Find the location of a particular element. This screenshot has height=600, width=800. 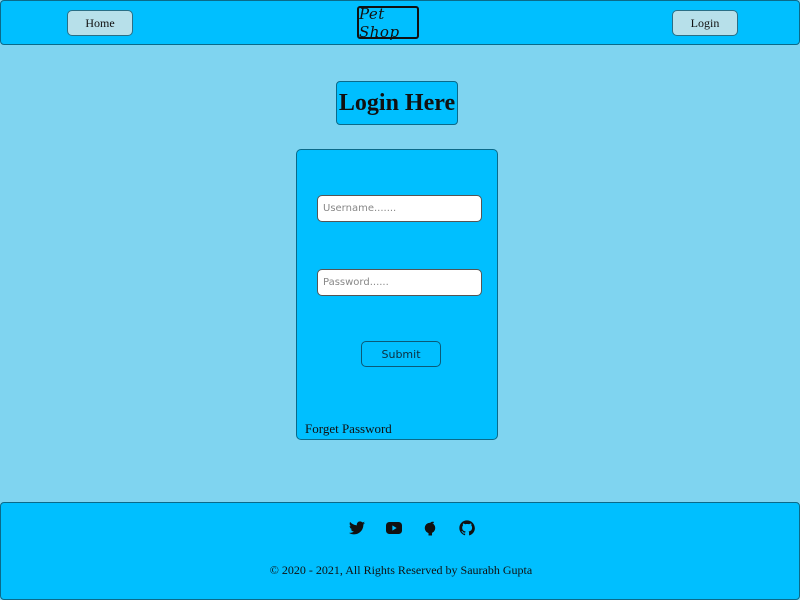

logo: Pet Shop is located at coordinates (388, 23).